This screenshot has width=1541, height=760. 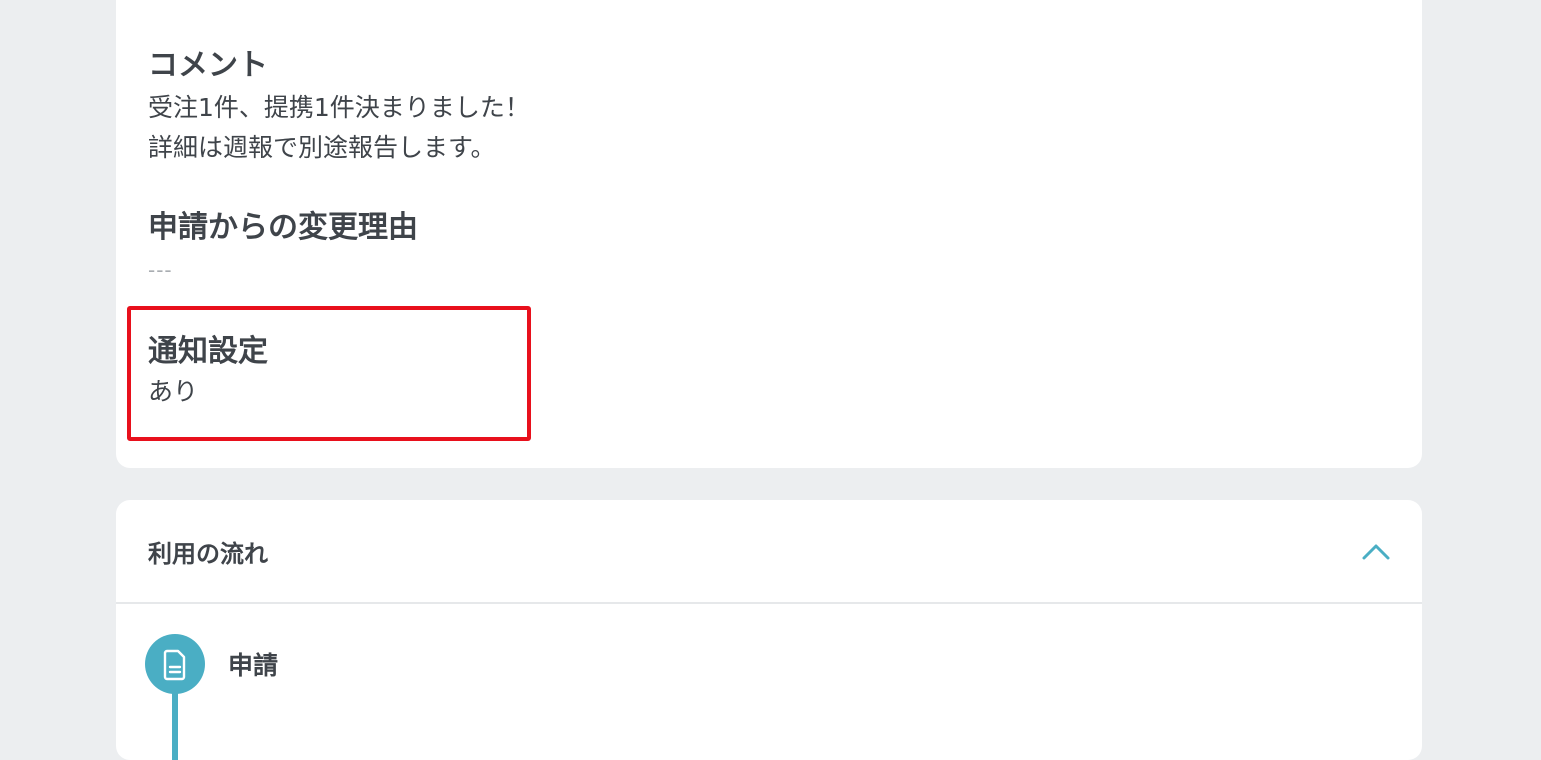 I want to click on document-icon, so click(x=174, y=665).